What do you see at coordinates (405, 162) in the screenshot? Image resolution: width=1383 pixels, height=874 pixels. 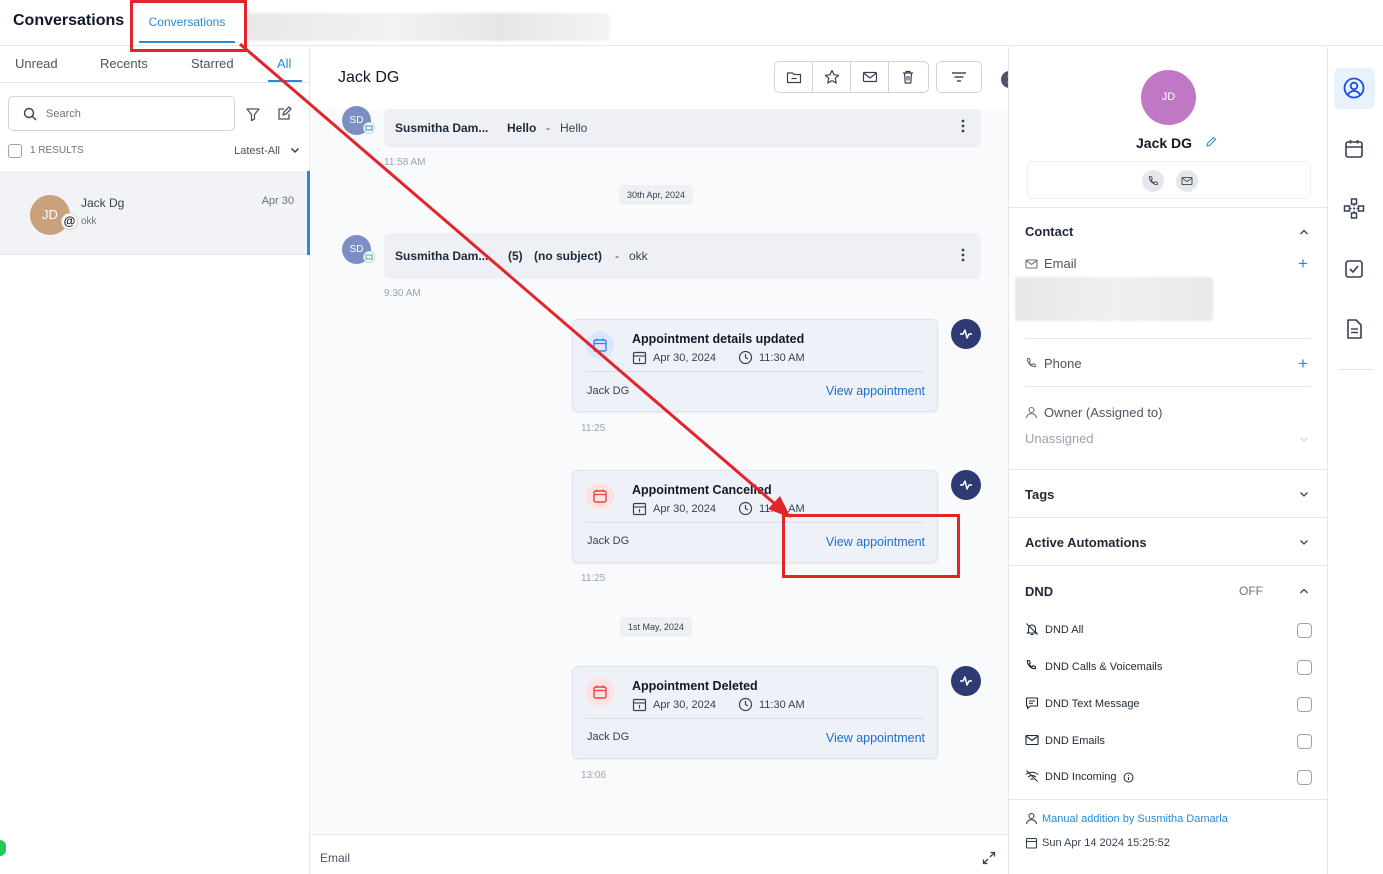 I see `message-time: 11:58 AM` at bounding box center [405, 162].